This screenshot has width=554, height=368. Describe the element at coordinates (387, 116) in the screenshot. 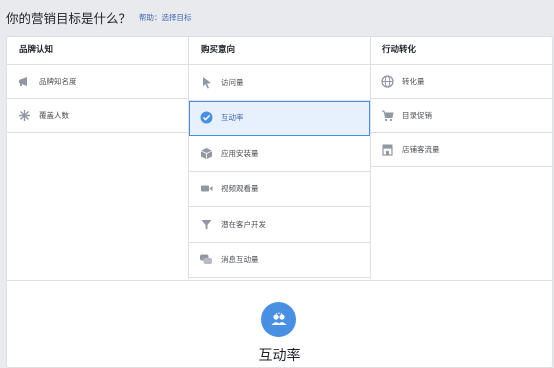

I see `shopping-cart-icon` at that location.